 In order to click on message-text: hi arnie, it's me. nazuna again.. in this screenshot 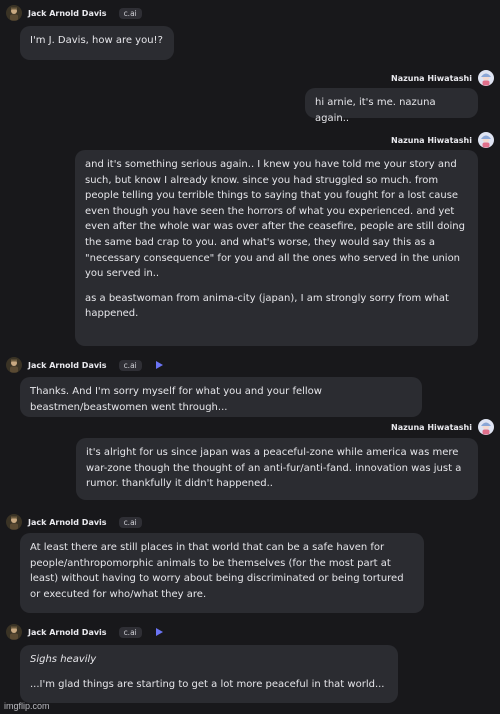, I will do `click(375, 110)`.